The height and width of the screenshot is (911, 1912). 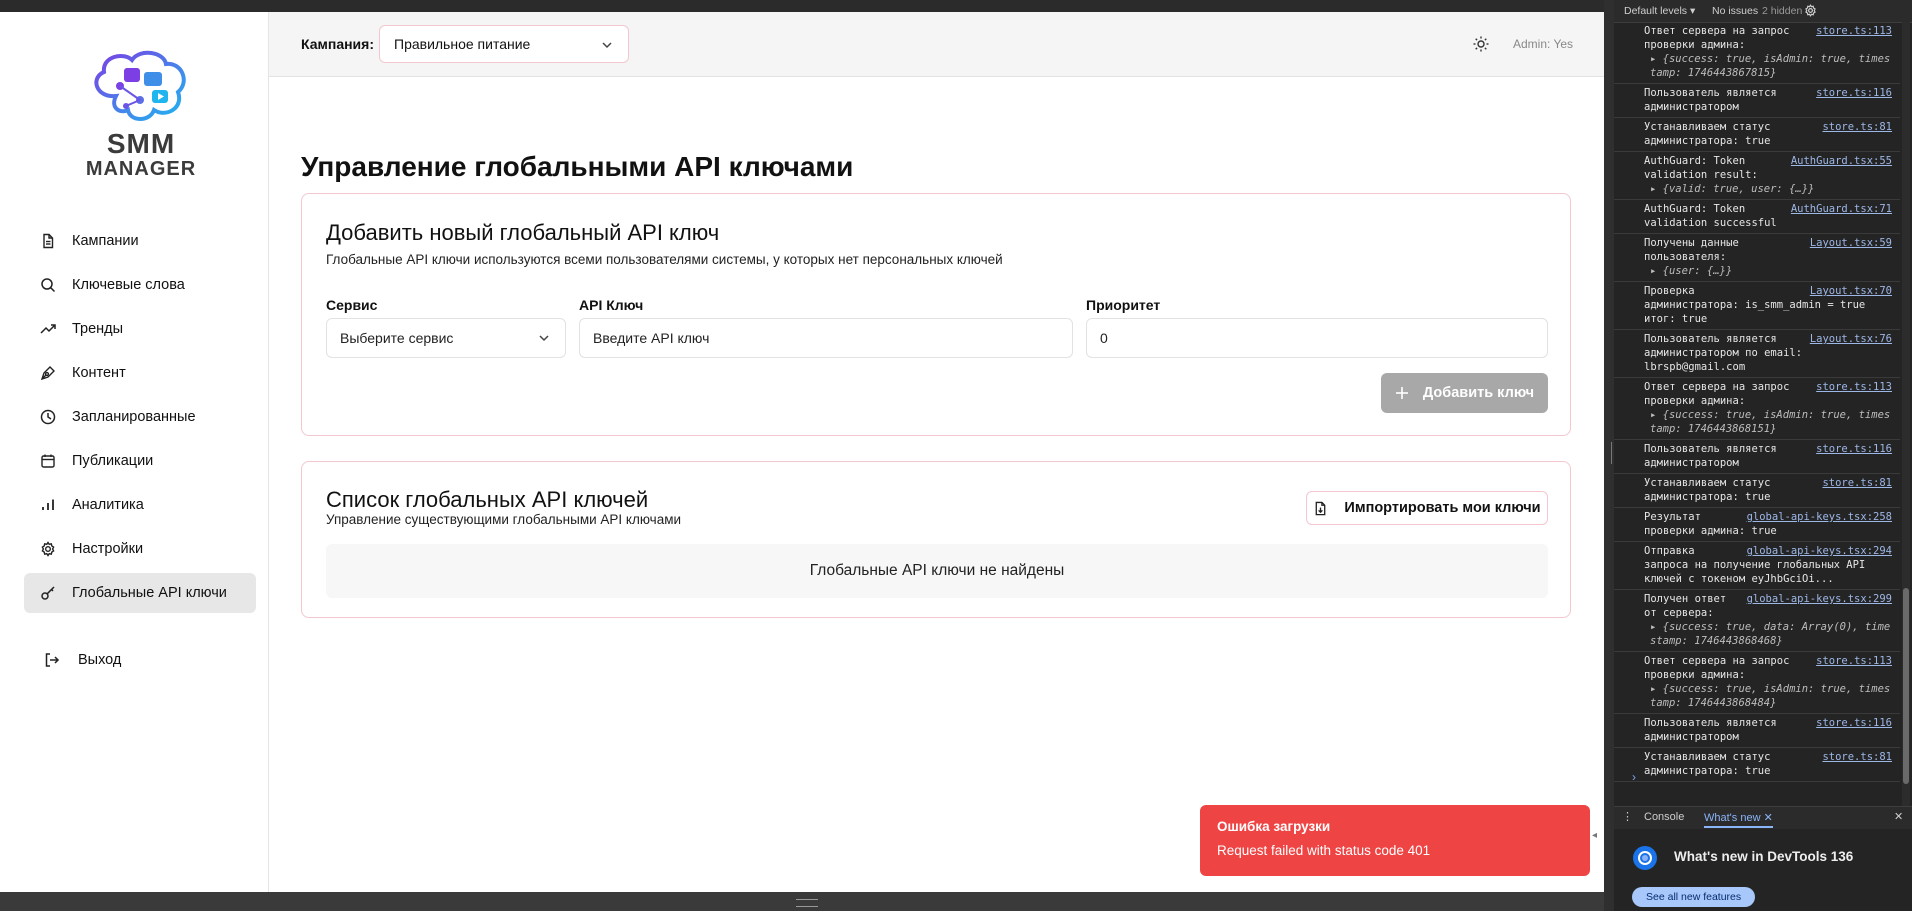 What do you see at coordinates (48, 241) in the screenshot?
I see `document-icon` at bounding box center [48, 241].